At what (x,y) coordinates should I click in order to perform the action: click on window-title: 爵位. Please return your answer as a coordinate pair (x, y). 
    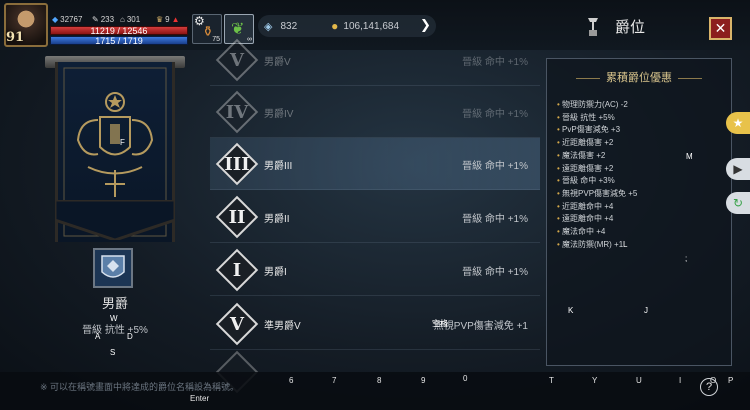
    Looking at the image, I should click on (615, 26).